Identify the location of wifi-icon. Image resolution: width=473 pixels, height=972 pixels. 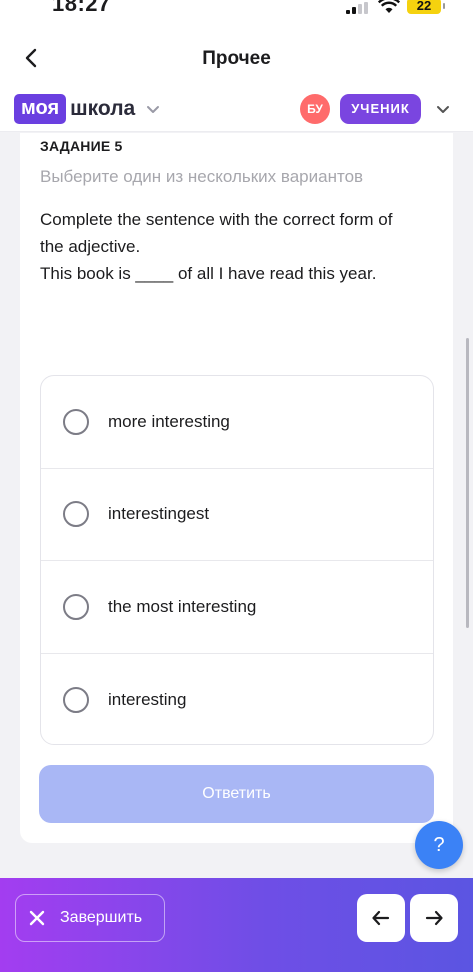
(389, 6).